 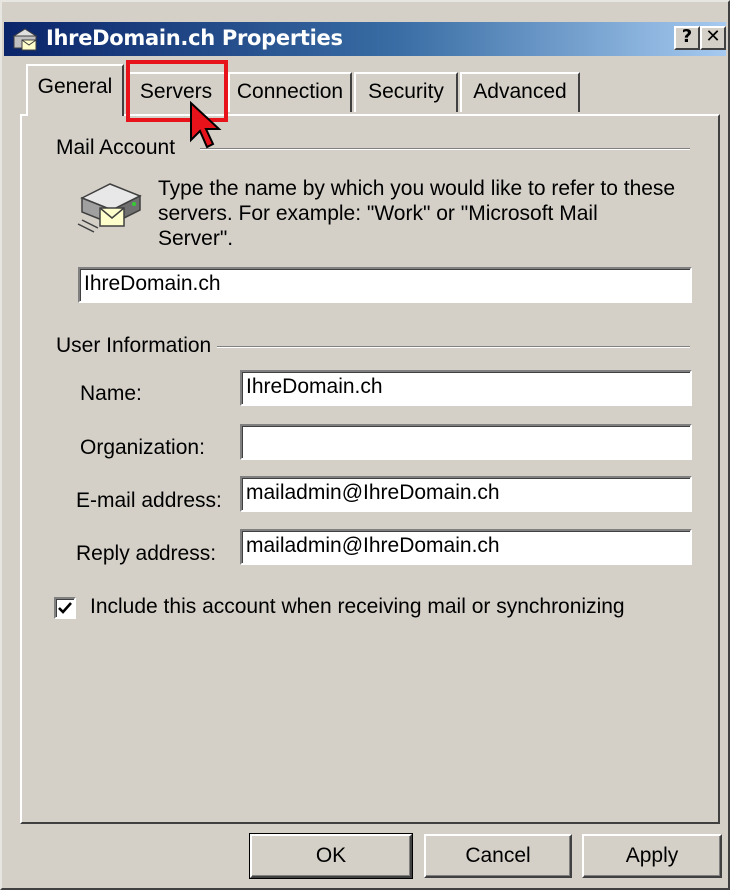 I want to click on name-input: IhreDomain.ch, so click(x=466, y=388).